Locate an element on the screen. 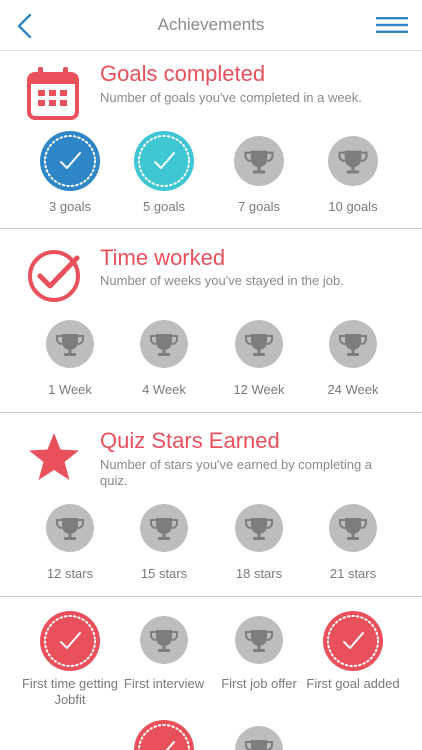 This screenshot has height=750, width=422. nav-bar: Achievements is located at coordinates (211, 25).